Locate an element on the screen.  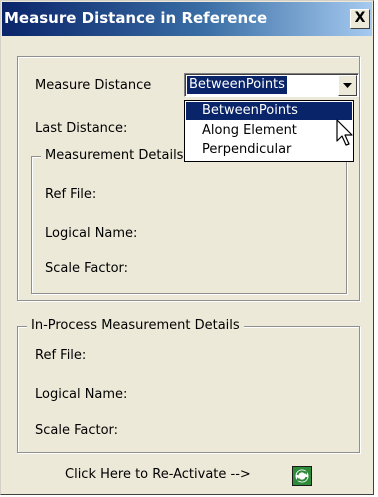
dropdown-arrow-button is located at coordinates (347, 85).